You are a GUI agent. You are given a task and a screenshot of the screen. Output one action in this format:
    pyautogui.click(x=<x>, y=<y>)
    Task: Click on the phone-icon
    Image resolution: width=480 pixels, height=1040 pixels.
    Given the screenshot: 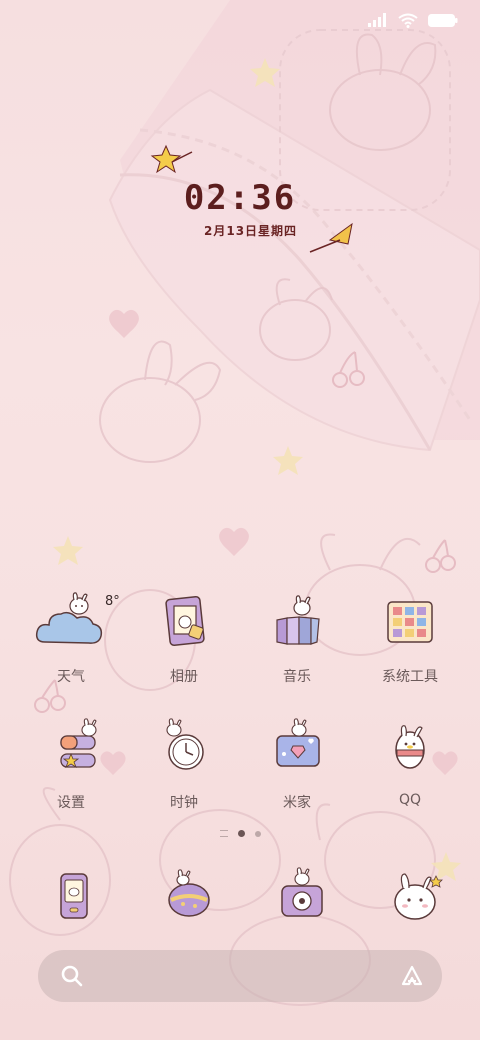 What is the action you would take?
    pyautogui.click(x=74, y=896)
    